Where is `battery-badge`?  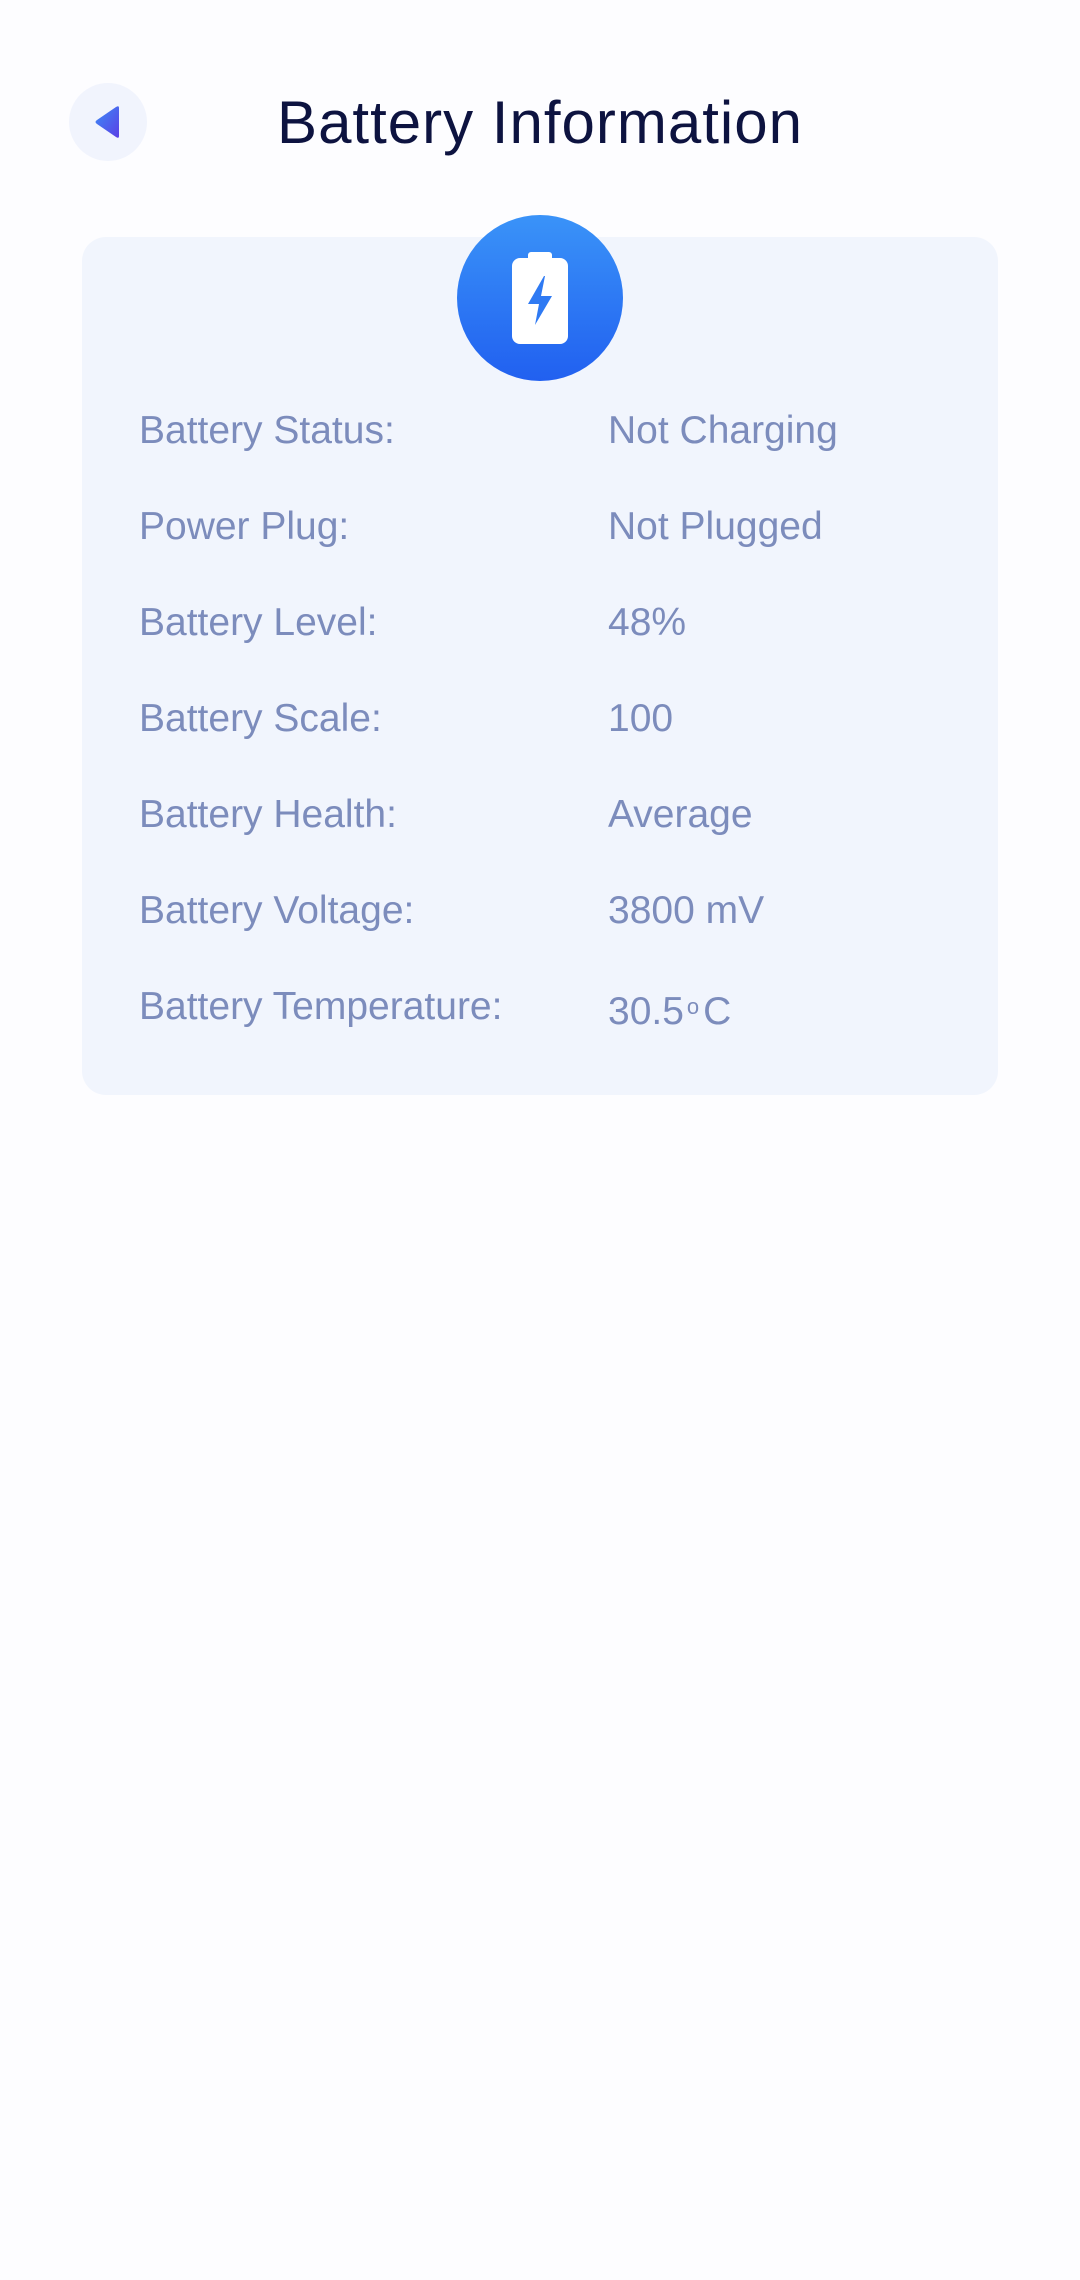
battery-badge is located at coordinates (540, 298).